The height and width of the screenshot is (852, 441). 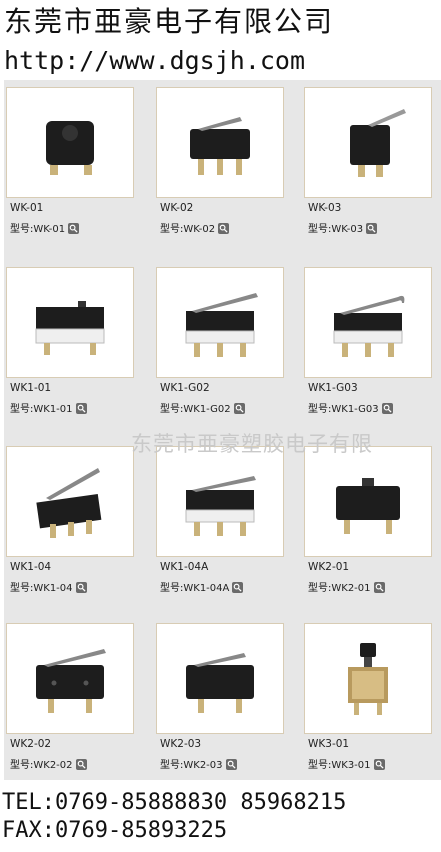 I want to click on product-model: 型号:WK2-02, so click(x=48, y=763).